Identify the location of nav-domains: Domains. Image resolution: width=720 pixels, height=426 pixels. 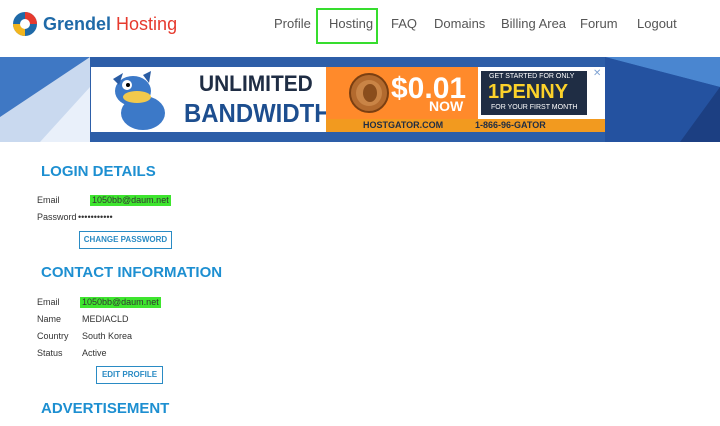
(459, 24).